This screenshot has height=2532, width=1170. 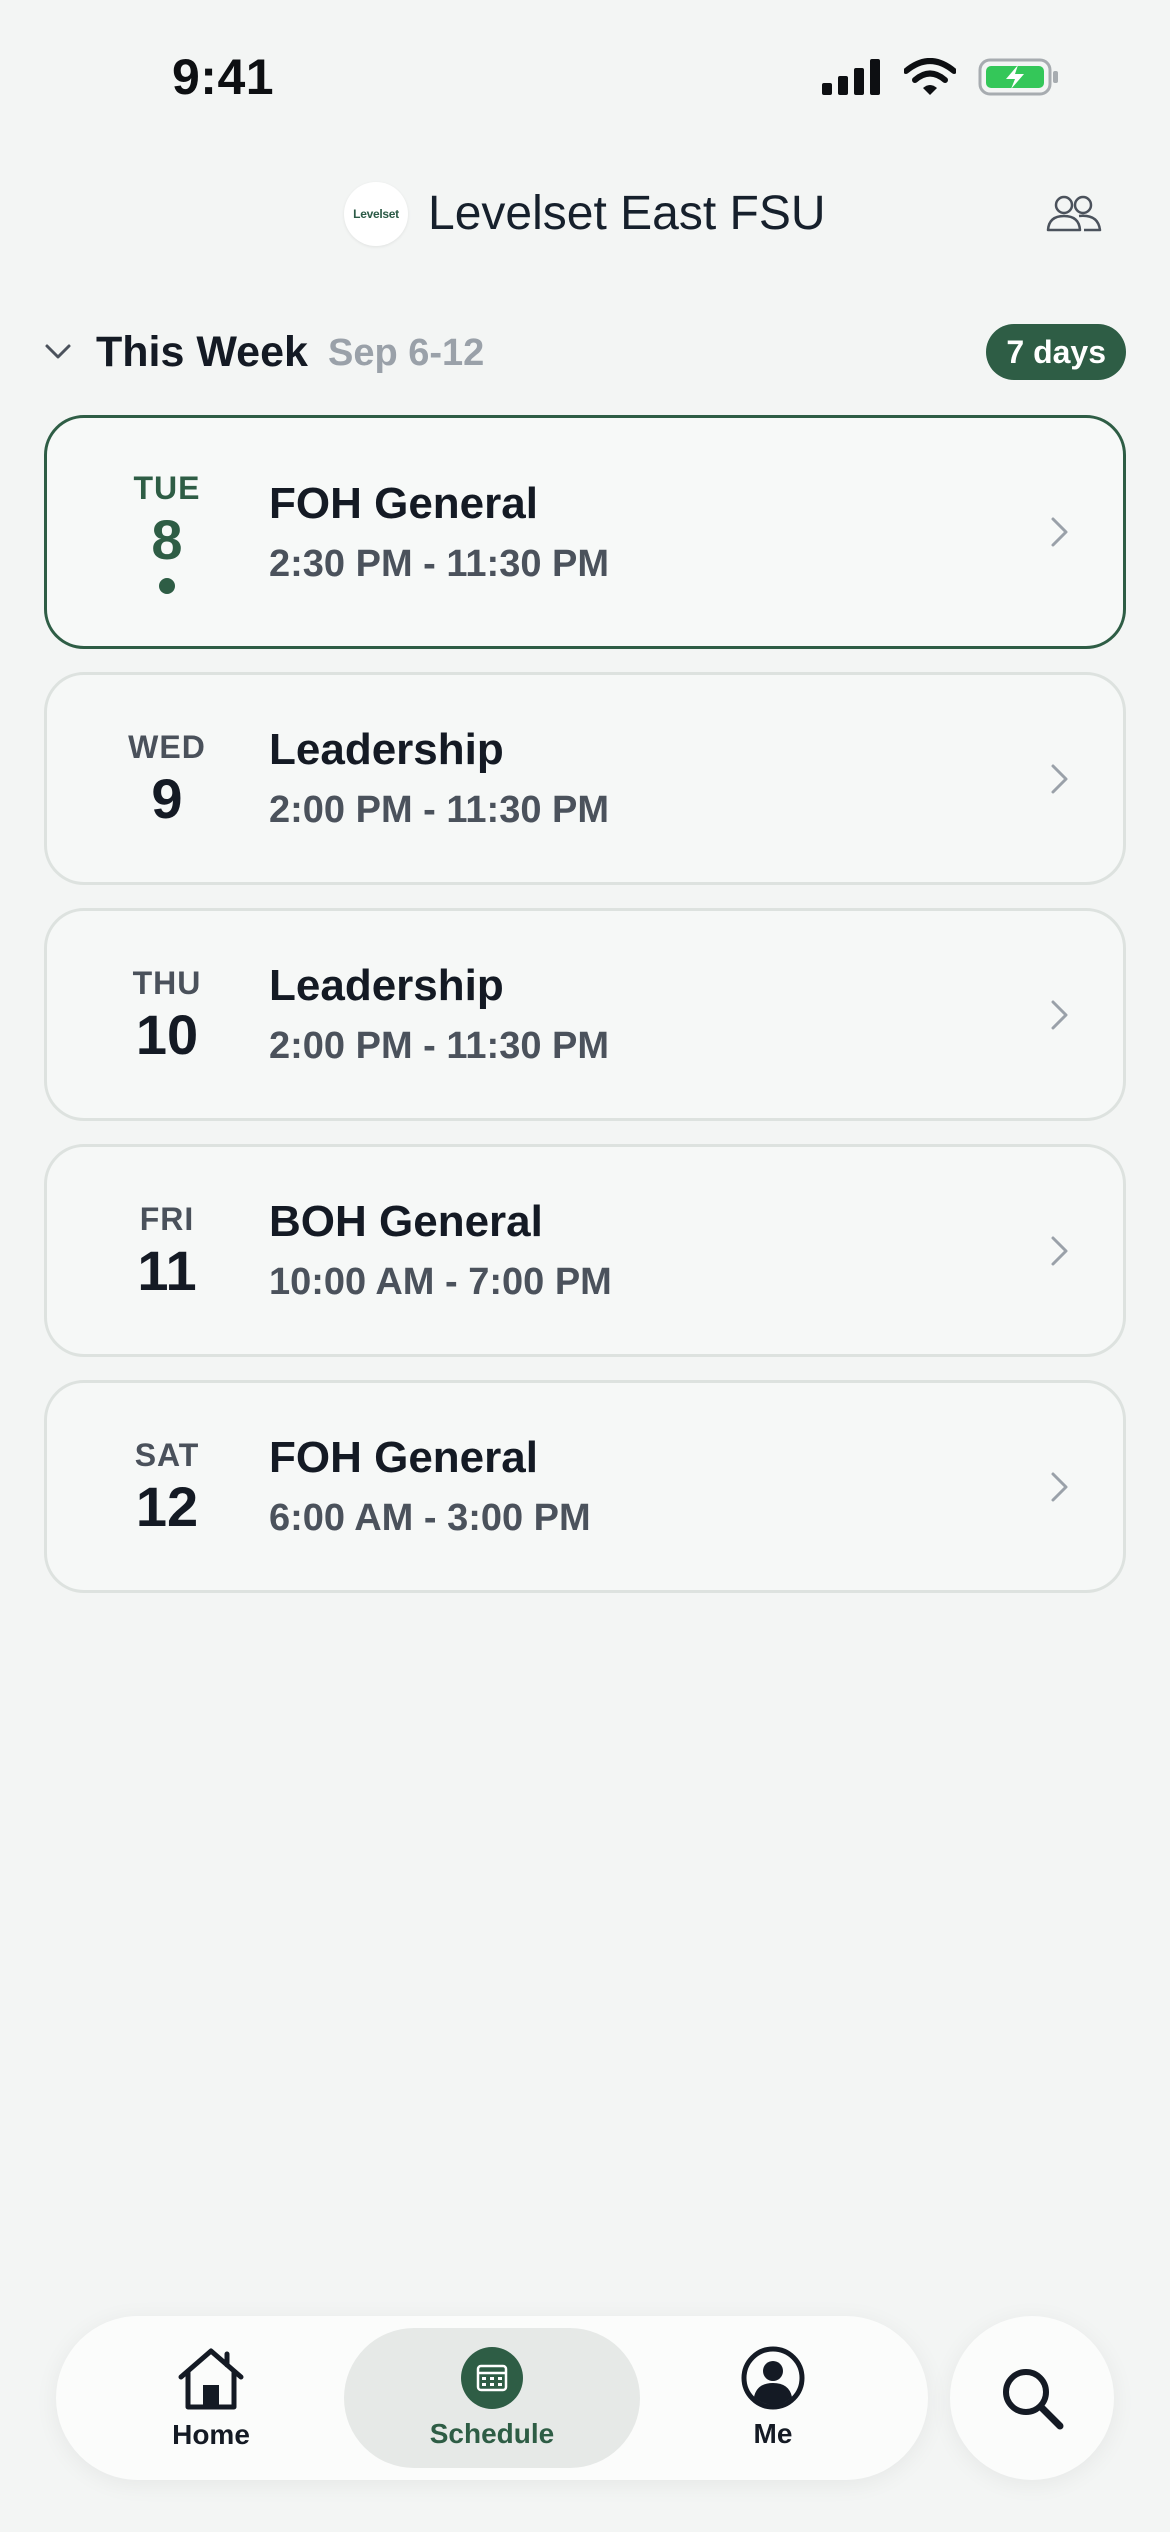 What do you see at coordinates (585, 75) in the screenshot?
I see `status-bar: 9:41` at bounding box center [585, 75].